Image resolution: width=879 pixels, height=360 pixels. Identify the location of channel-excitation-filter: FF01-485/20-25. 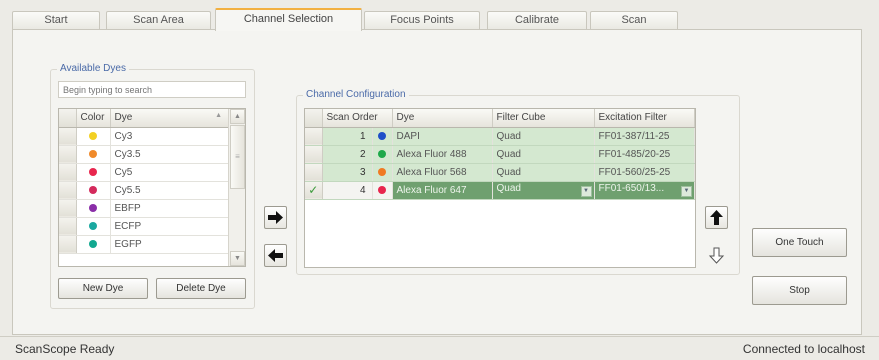
(644, 154).